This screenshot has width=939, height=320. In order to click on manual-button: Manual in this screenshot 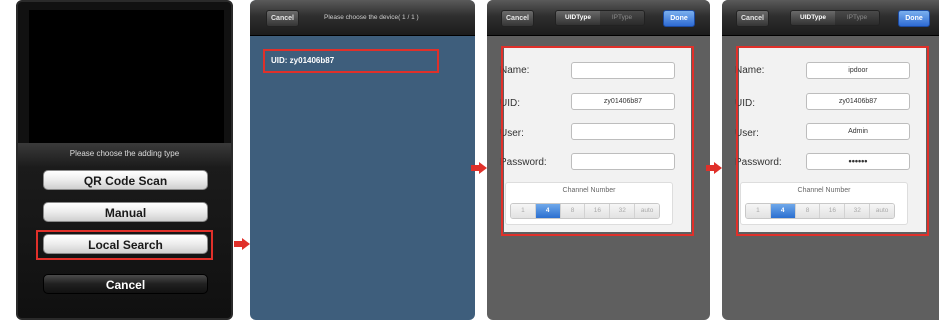, I will do `click(125, 212)`.